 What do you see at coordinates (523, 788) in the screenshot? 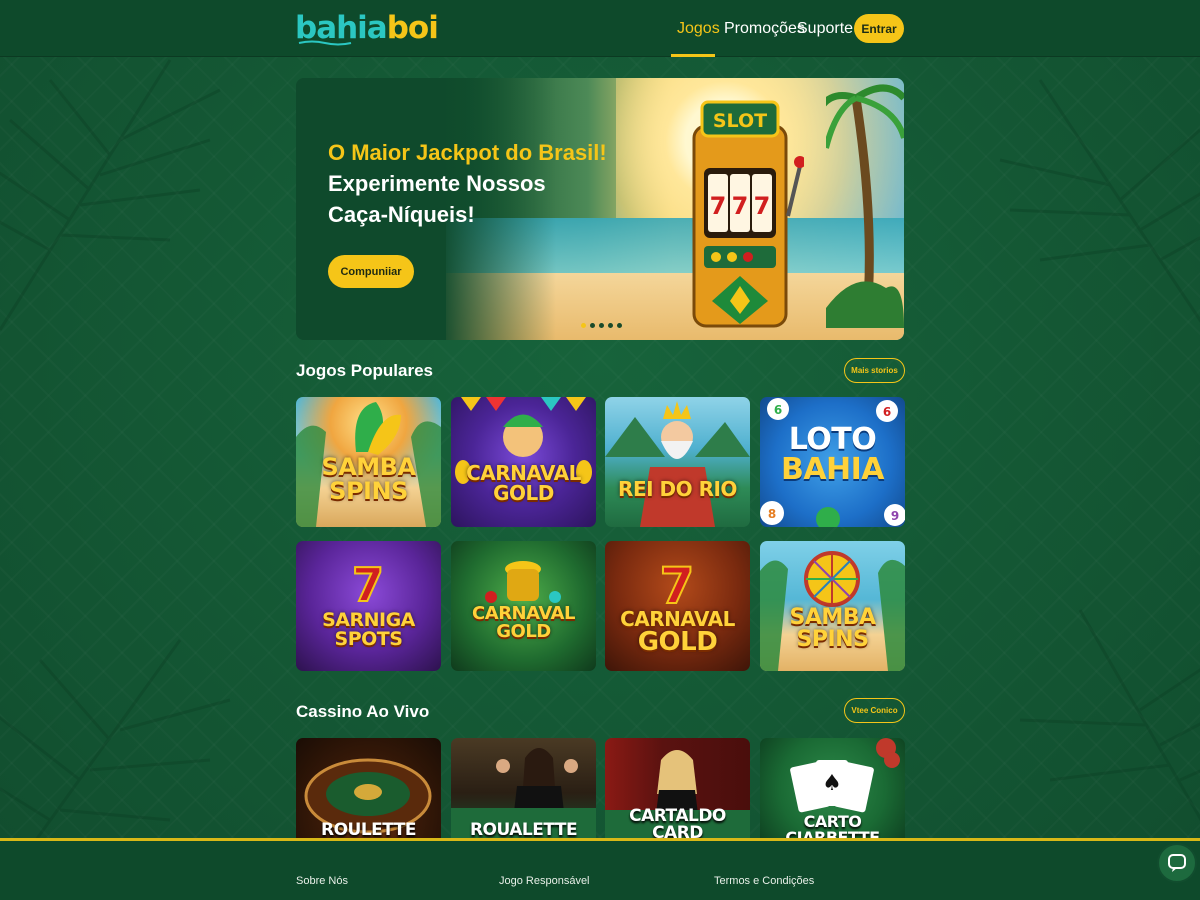
I see `live-card-roualette: ROUALETTE` at bounding box center [523, 788].